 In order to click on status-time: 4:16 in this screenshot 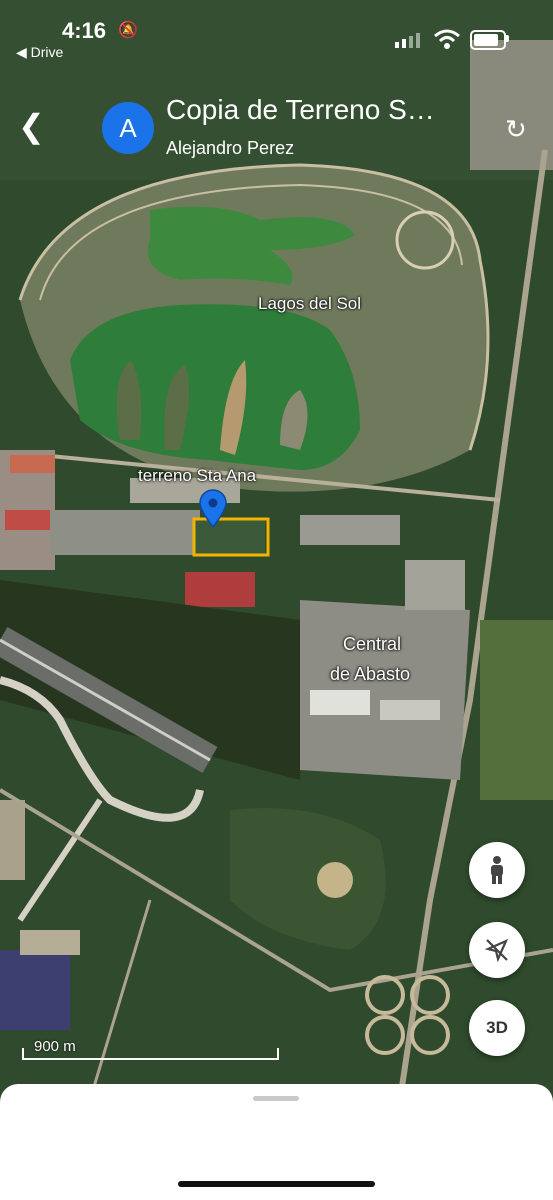, I will do `click(84, 30)`.